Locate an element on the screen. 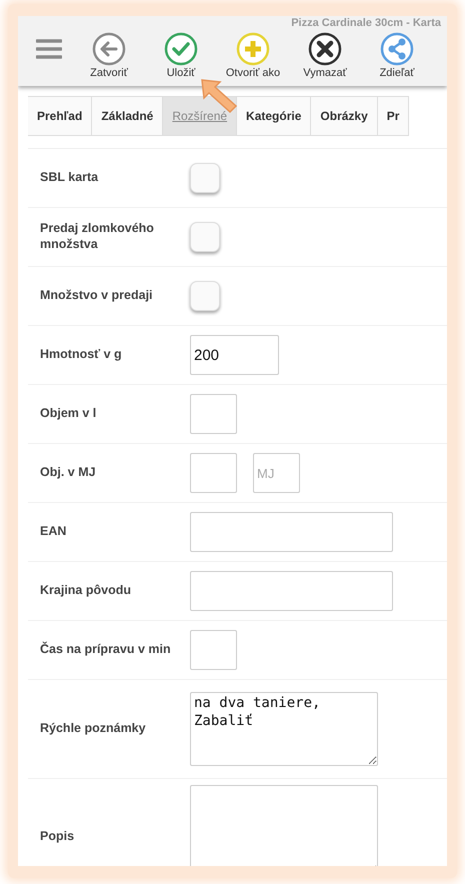  tab: Pr is located at coordinates (394, 116).